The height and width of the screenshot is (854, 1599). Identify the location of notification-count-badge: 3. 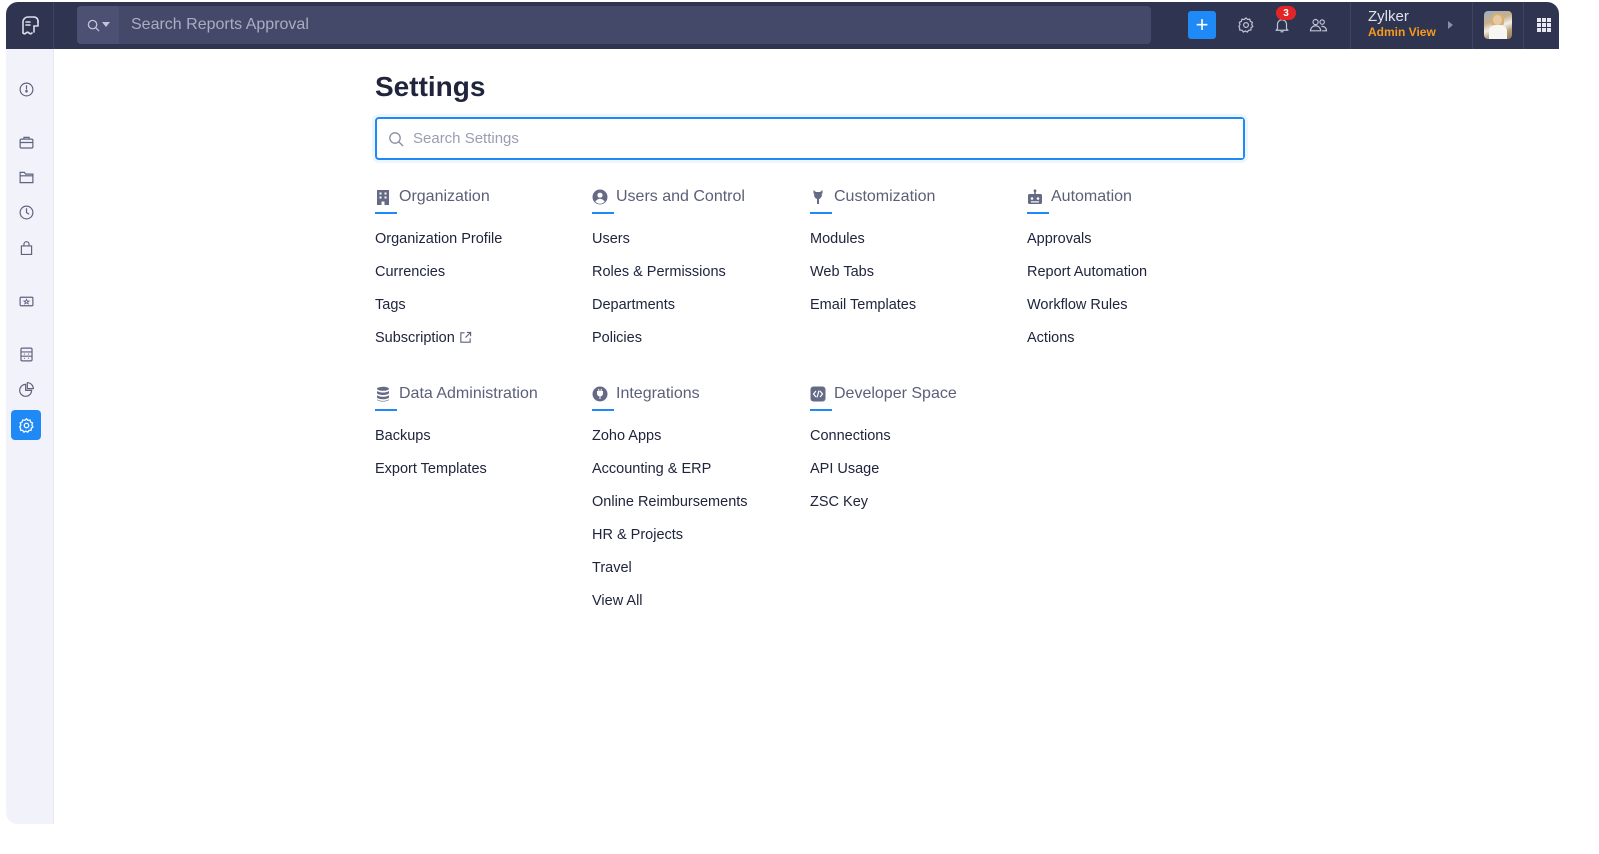
(1286, 13).